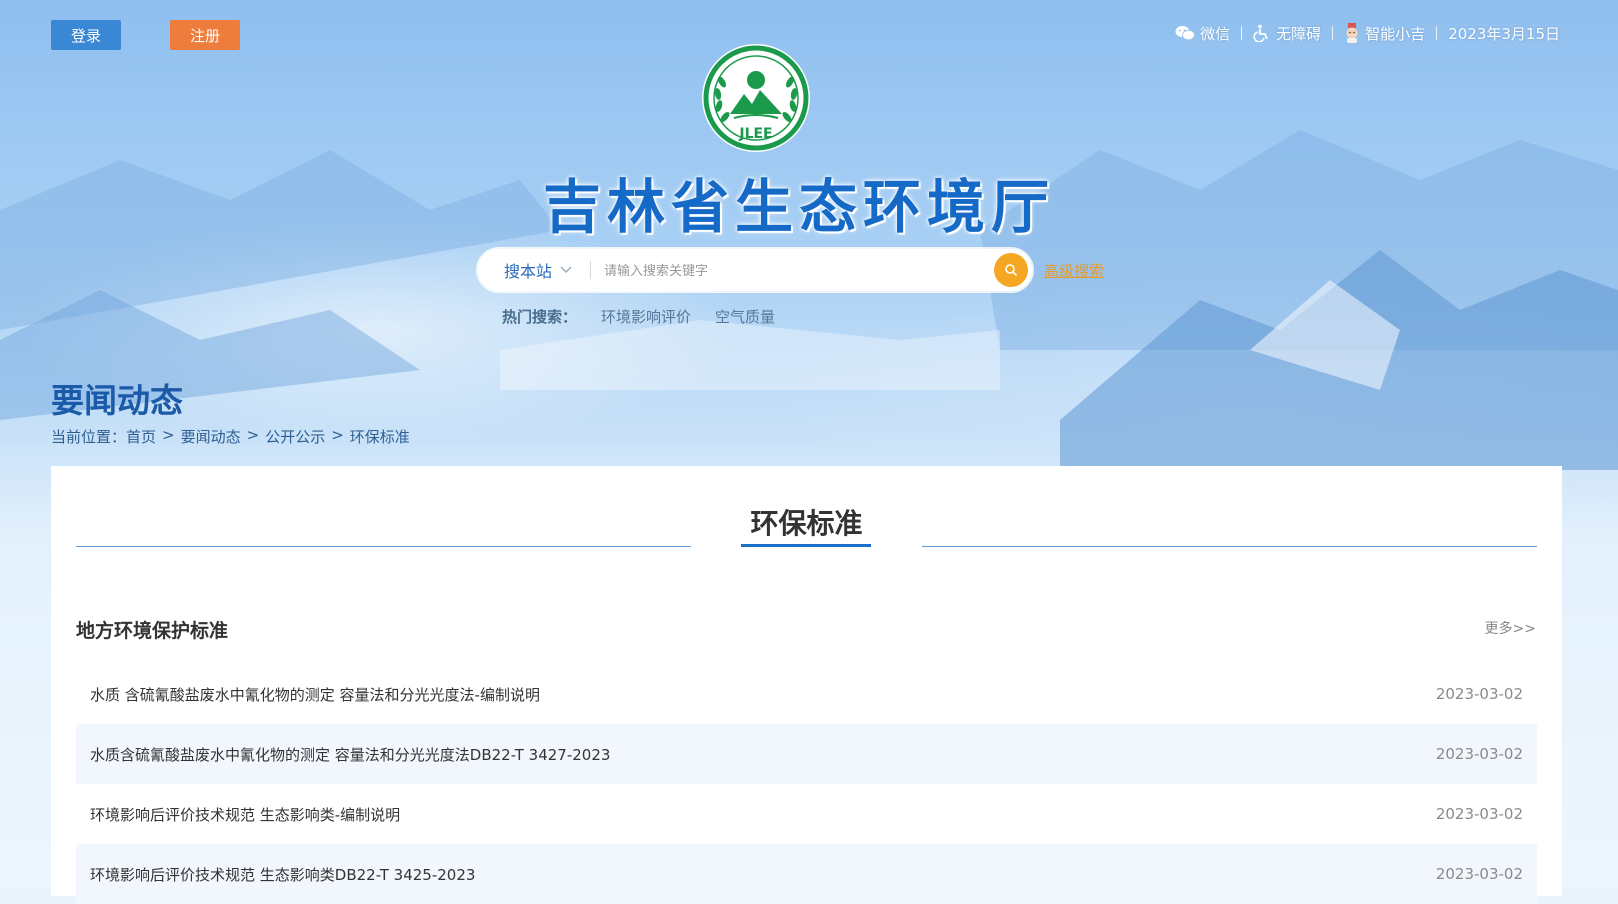 The image size is (1618, 904). What do you see at coordinates (380, 436) in the screenshot?
I see `breadcrumb-current: 环保标准` at bounding box center [380, 436].